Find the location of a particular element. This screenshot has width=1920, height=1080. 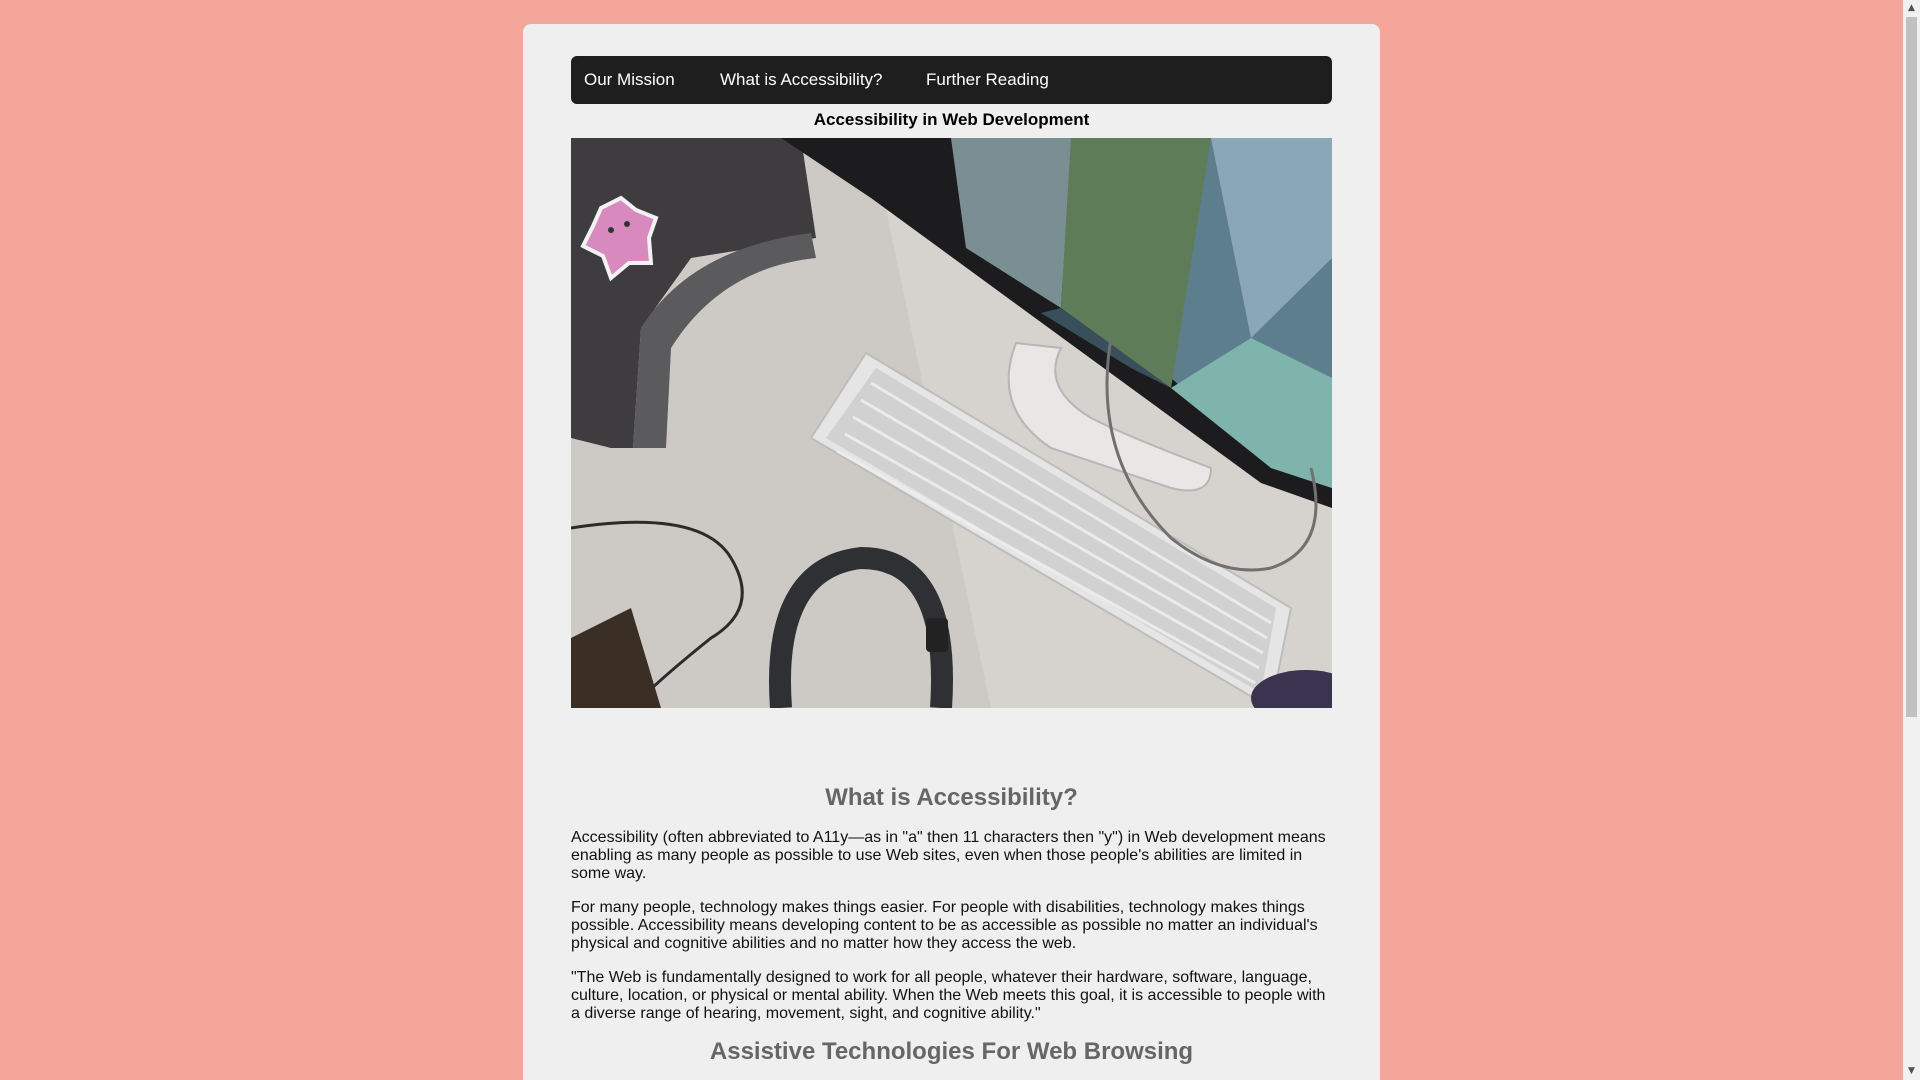

scroll-thumb is located at coordinates (1911, 367).